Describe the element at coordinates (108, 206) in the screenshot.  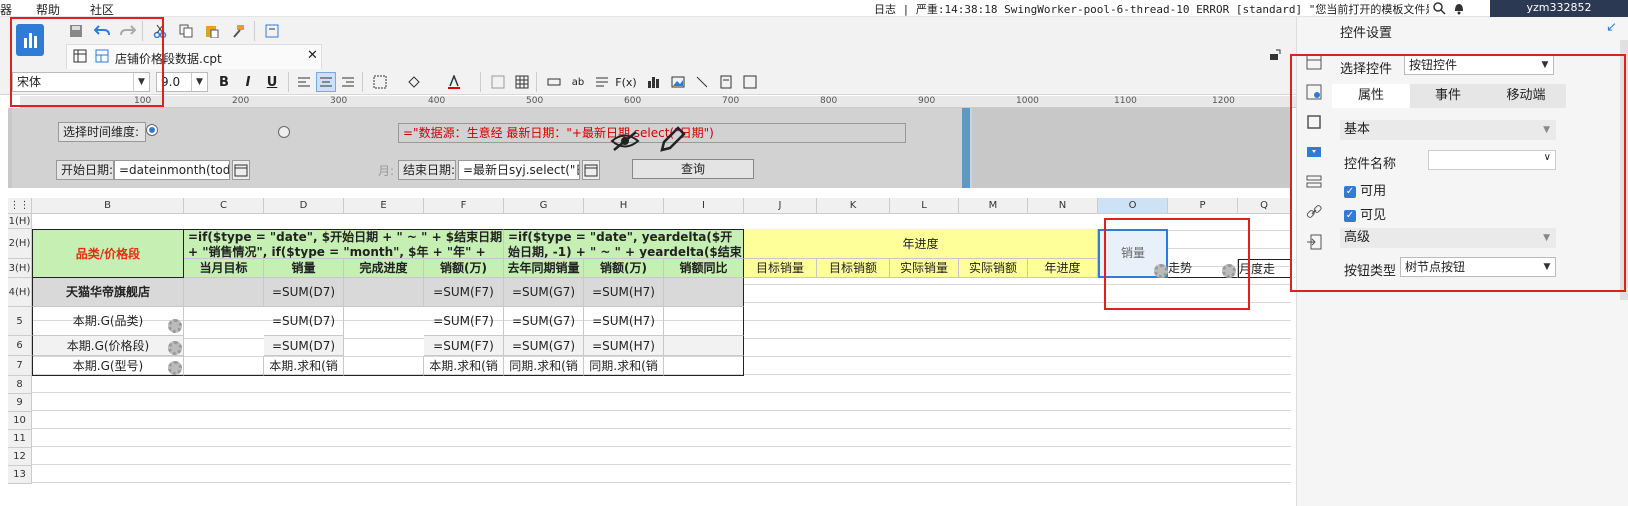
I see `col-header-B: B` at that location.